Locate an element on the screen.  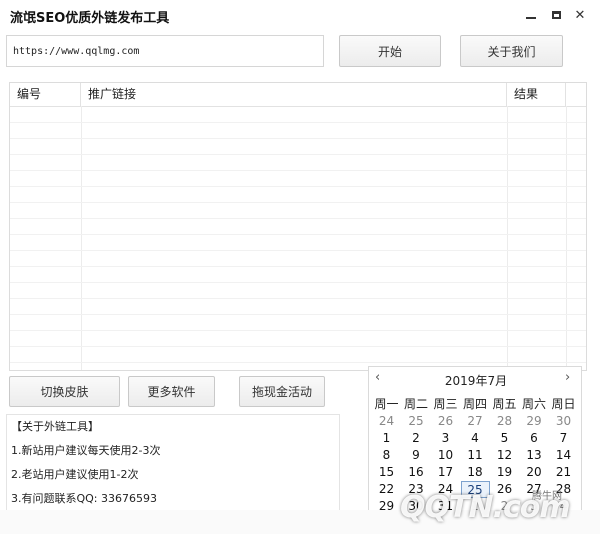
info-line: 2.老站用户建议使用1-2次 is located at coordinates (75, 474).